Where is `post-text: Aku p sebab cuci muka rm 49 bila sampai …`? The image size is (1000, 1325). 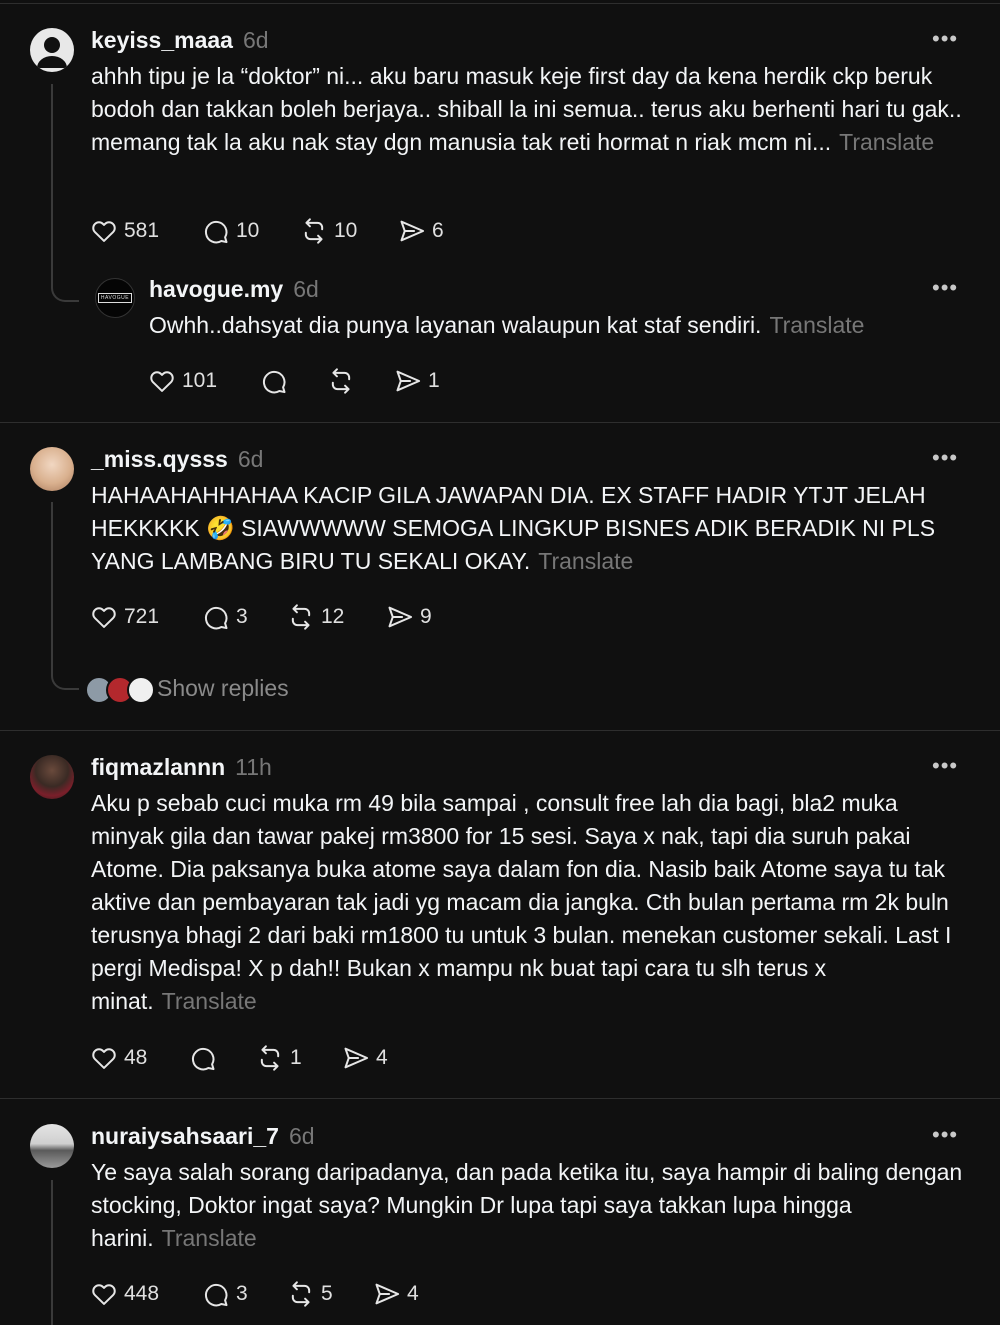 post-text: Aku p sebab cuci muka rm 49 bila sampai … is located at coordinates (521, 902).